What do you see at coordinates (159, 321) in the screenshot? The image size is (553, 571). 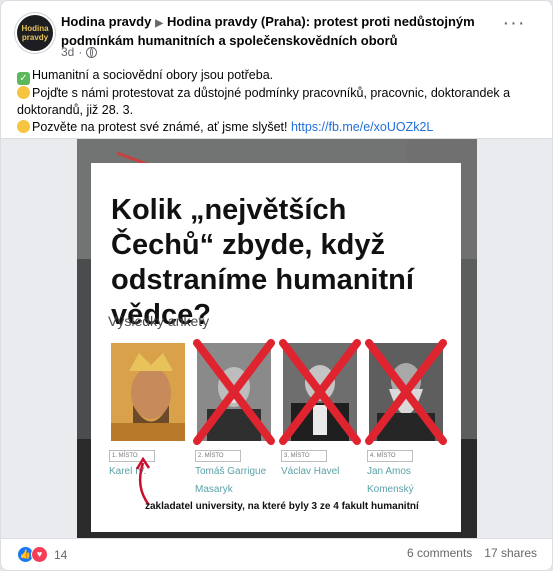 I see `poster-subhead: Výsledky ankety` at bounding box center [159, 321].